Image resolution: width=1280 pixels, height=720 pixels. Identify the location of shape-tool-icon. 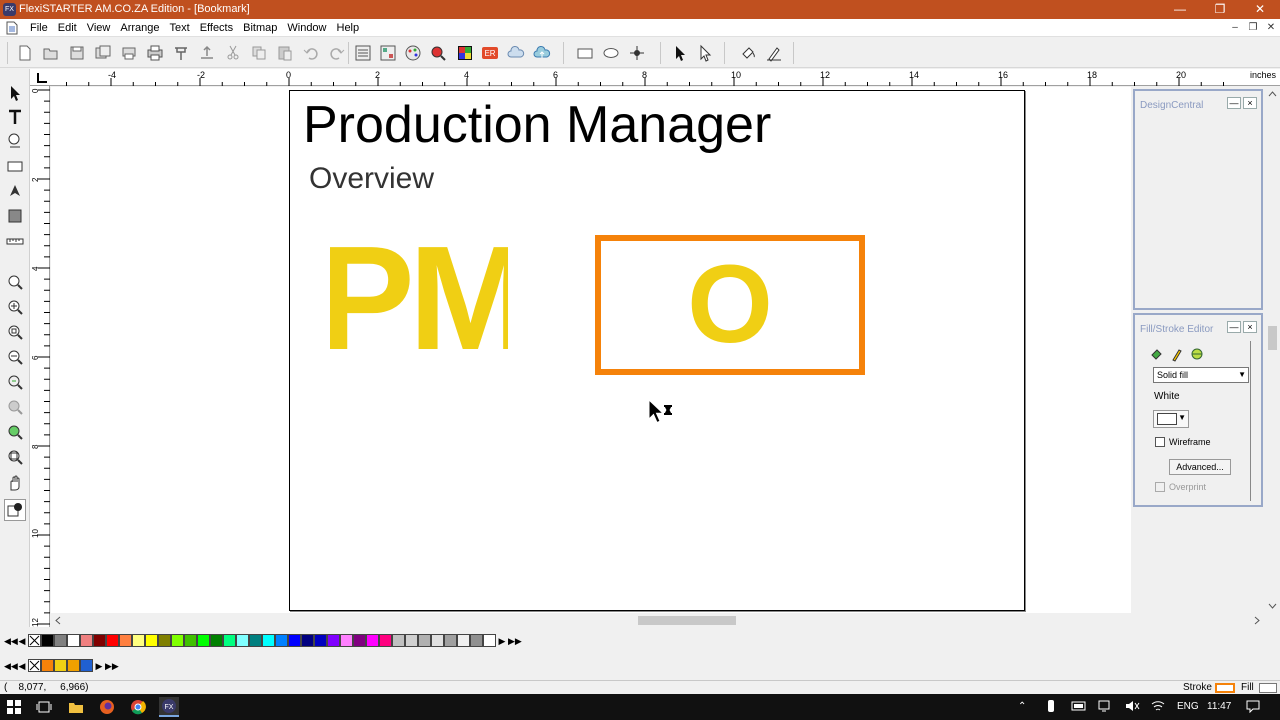
(15, 141).